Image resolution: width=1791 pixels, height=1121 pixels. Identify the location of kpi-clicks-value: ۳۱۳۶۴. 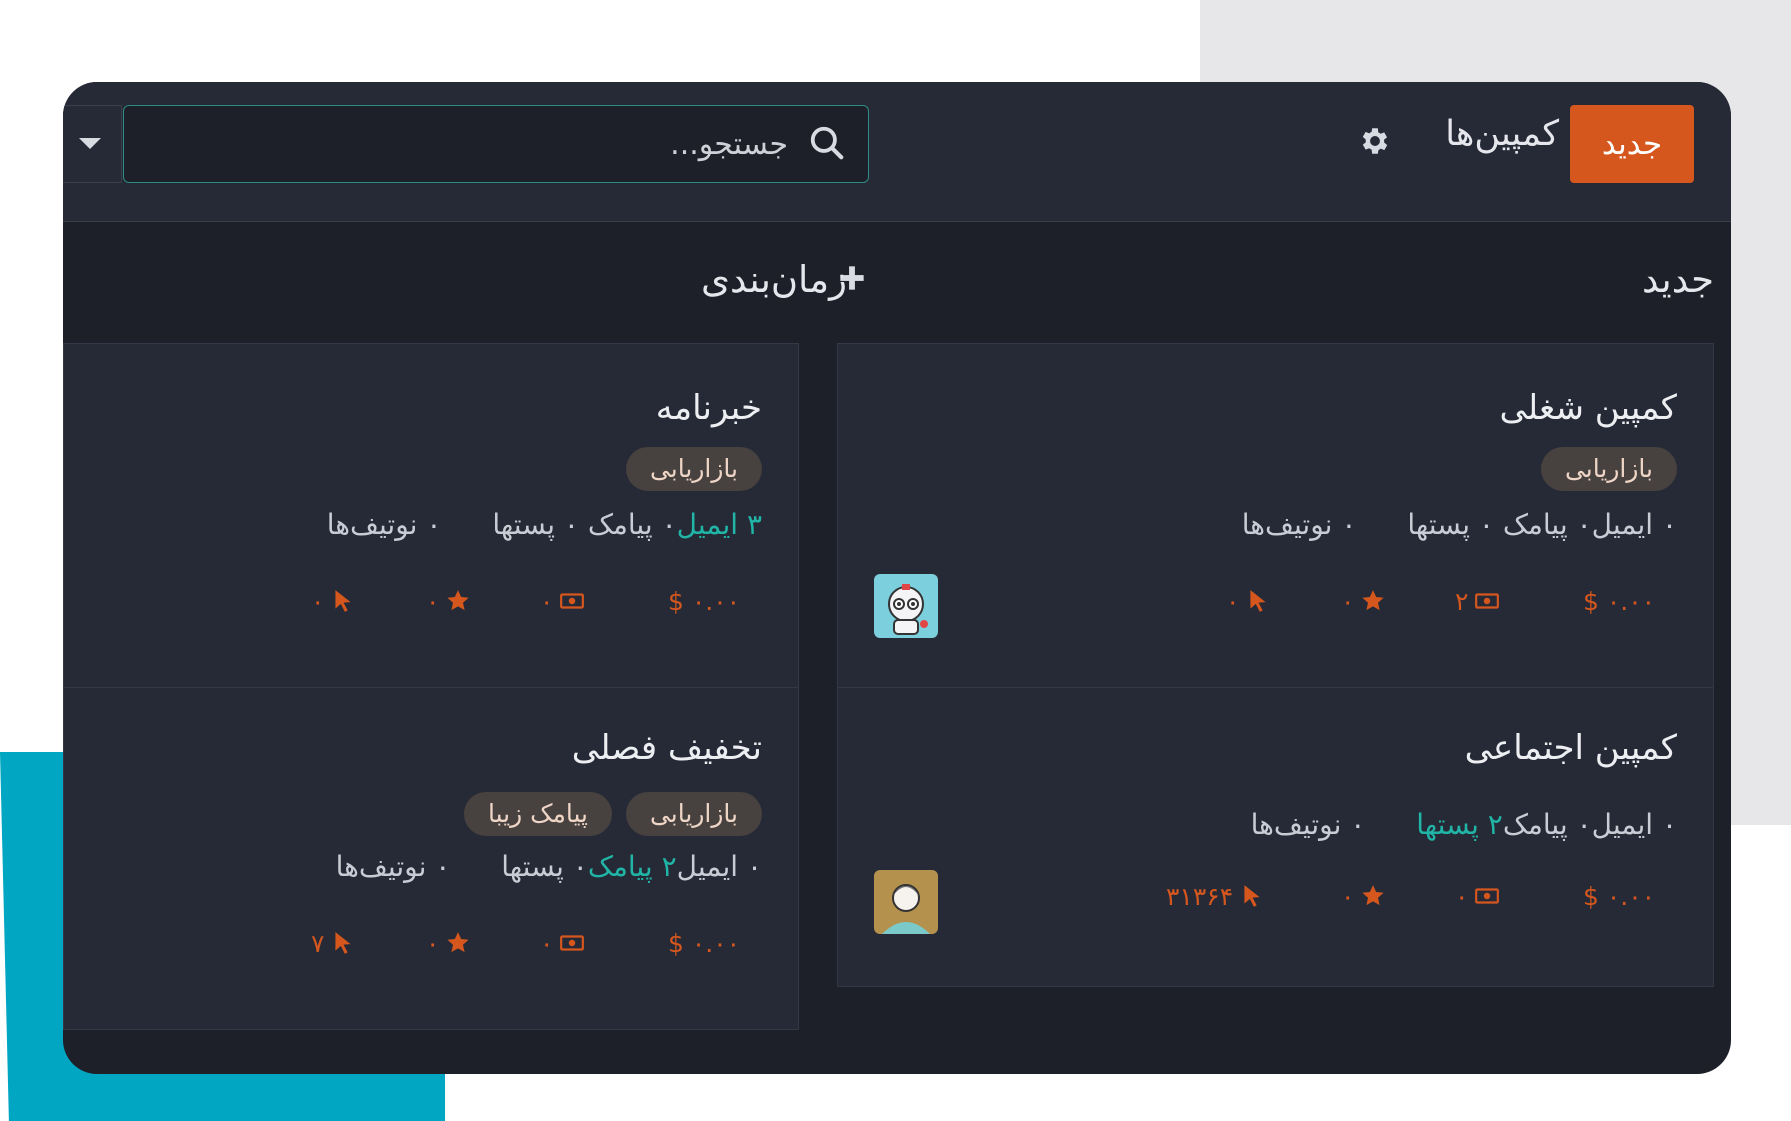
(1200, 896).